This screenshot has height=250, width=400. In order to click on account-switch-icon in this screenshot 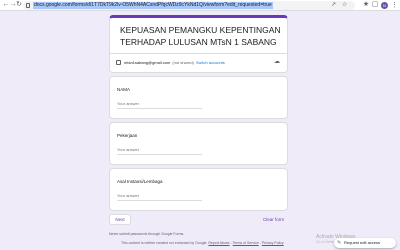, I will do `click(118, 62)`.